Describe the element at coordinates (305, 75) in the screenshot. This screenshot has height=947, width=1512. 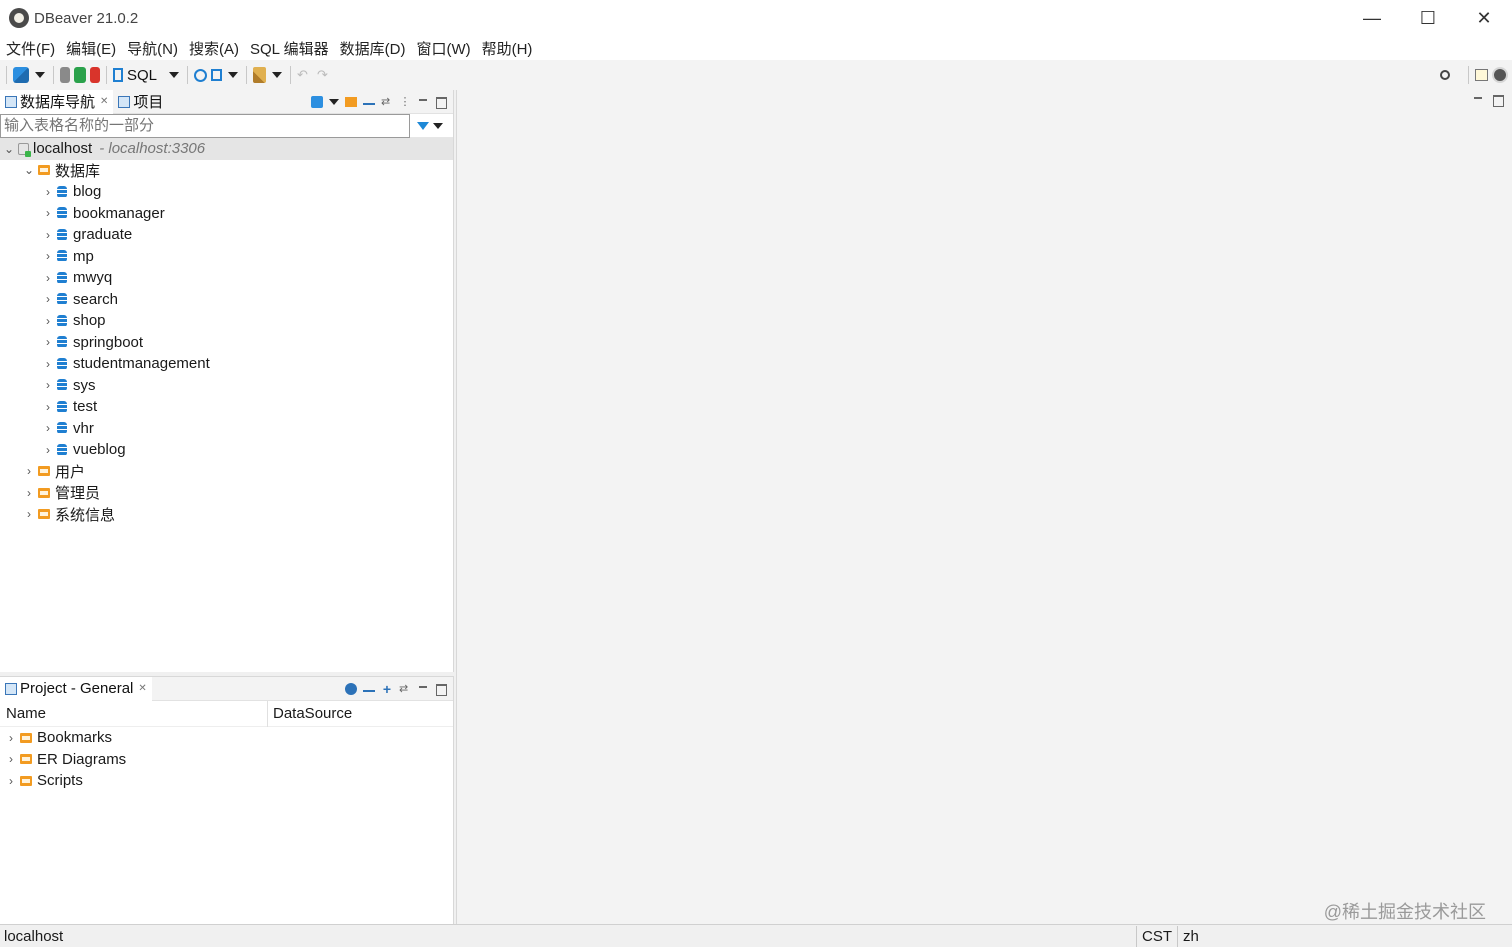
I see `back-icon: ↶` at that location.